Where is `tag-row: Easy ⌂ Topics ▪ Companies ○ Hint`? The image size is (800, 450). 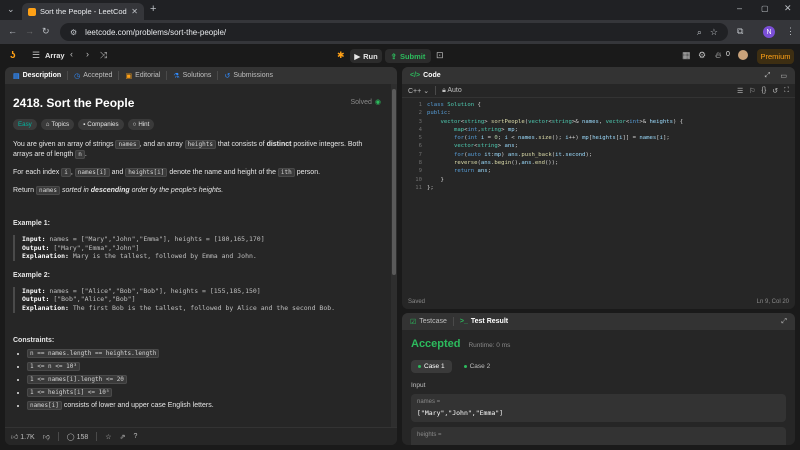
tag-row: Easy ⌂ Topics ▪ Companies ○ Hint is located at coordinates (197, 124).